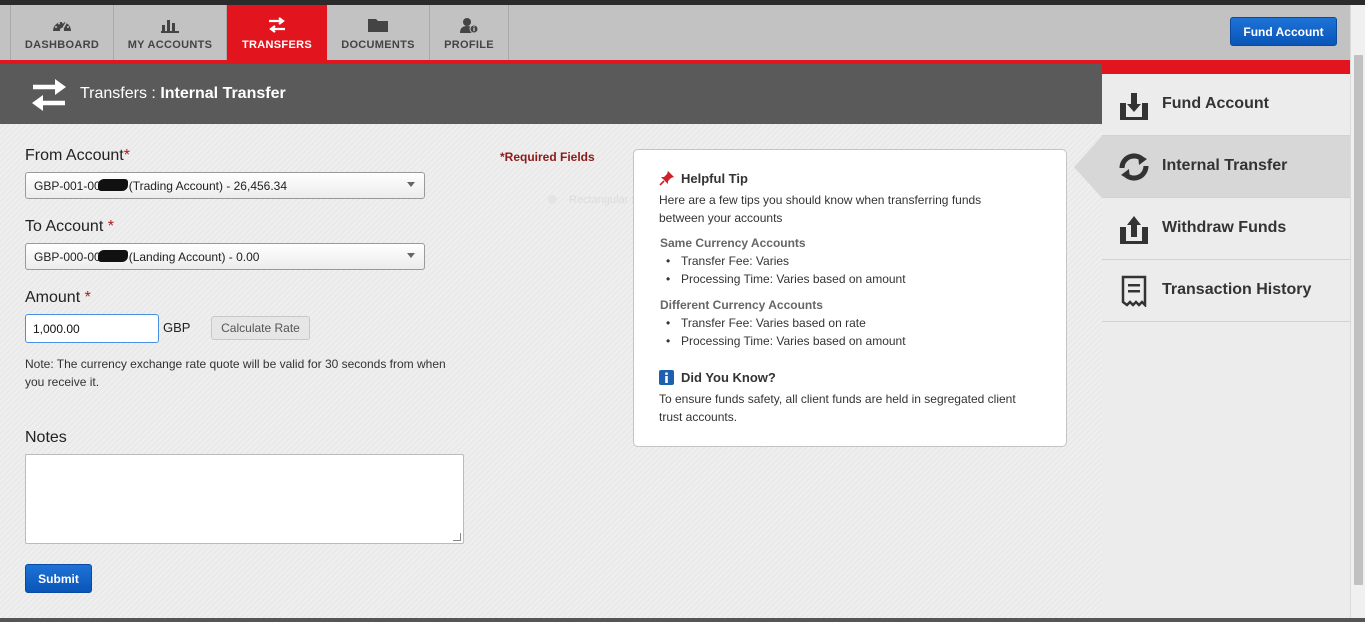 Image resolution: width=1365 pixels, height=622 pixels. What do you see at coordinates (92, 328) in the screenshot?
I see `amount-input: 1,000.00` at bounding box center [92, 328].